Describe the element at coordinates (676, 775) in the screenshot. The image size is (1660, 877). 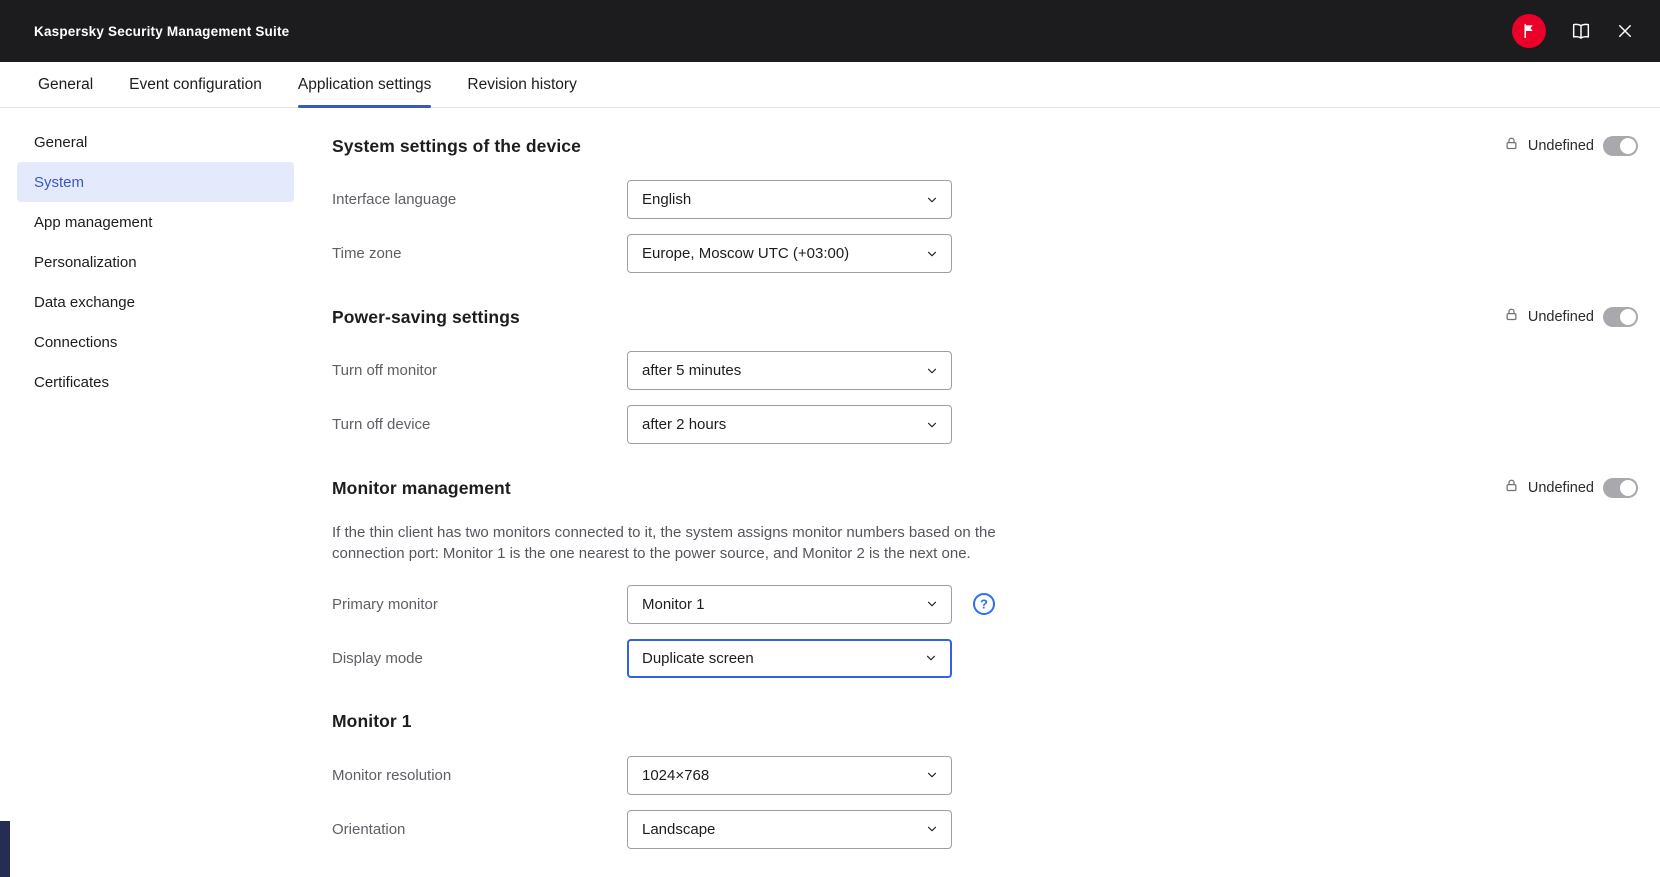
I see `selected-value: 1024×768` at that location.